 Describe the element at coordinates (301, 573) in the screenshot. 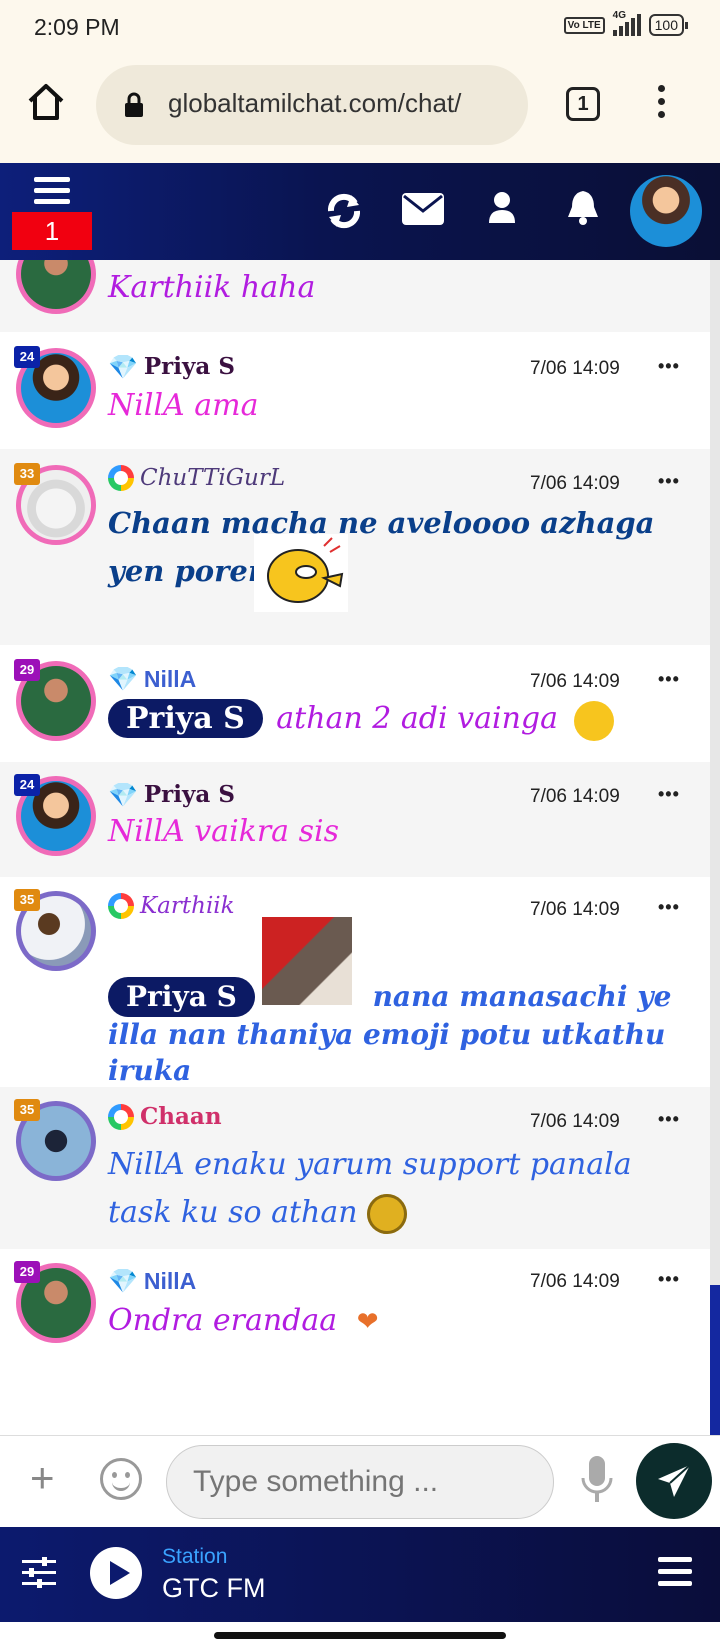

I see `sticker-image` at that location.